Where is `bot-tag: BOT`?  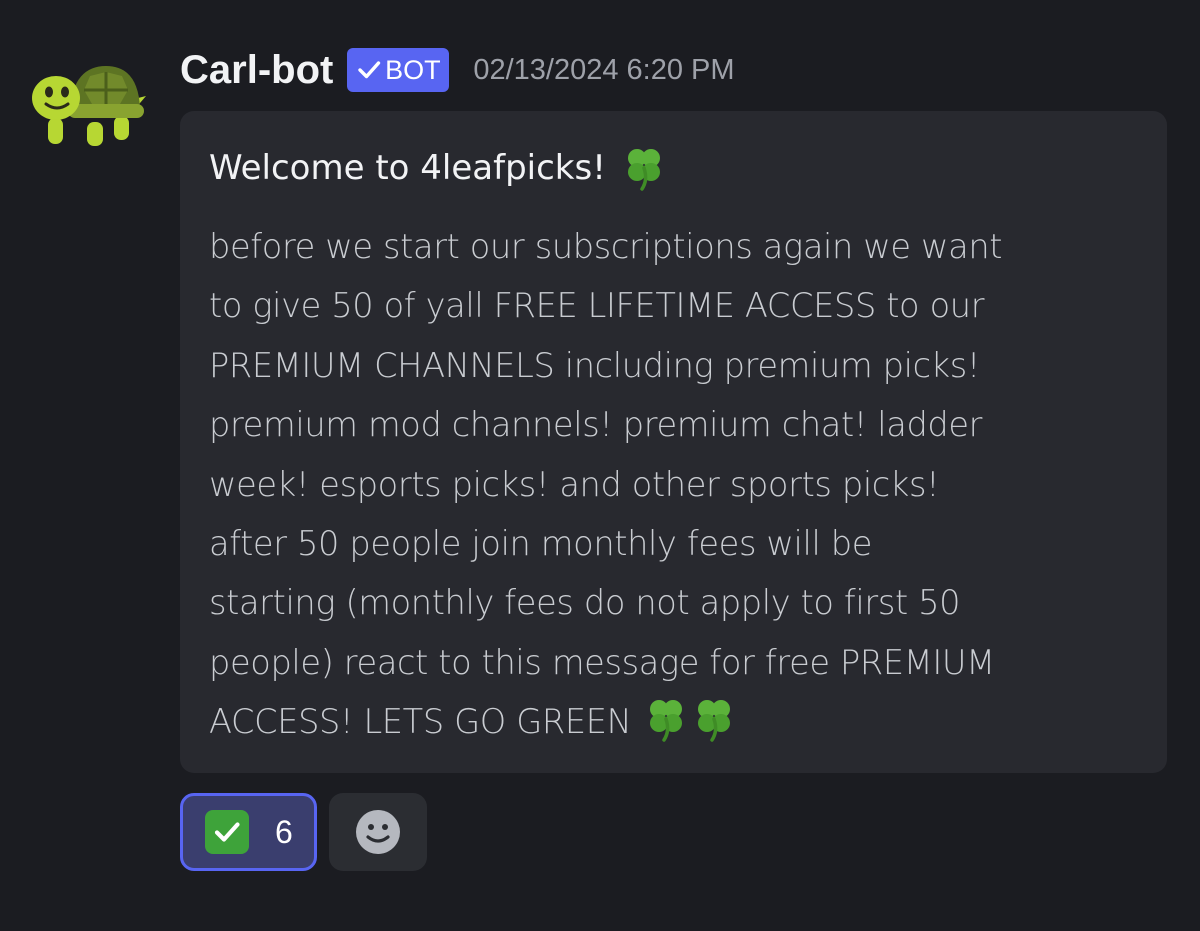
bot-tag: BOT is located at coordinates (398, 70).